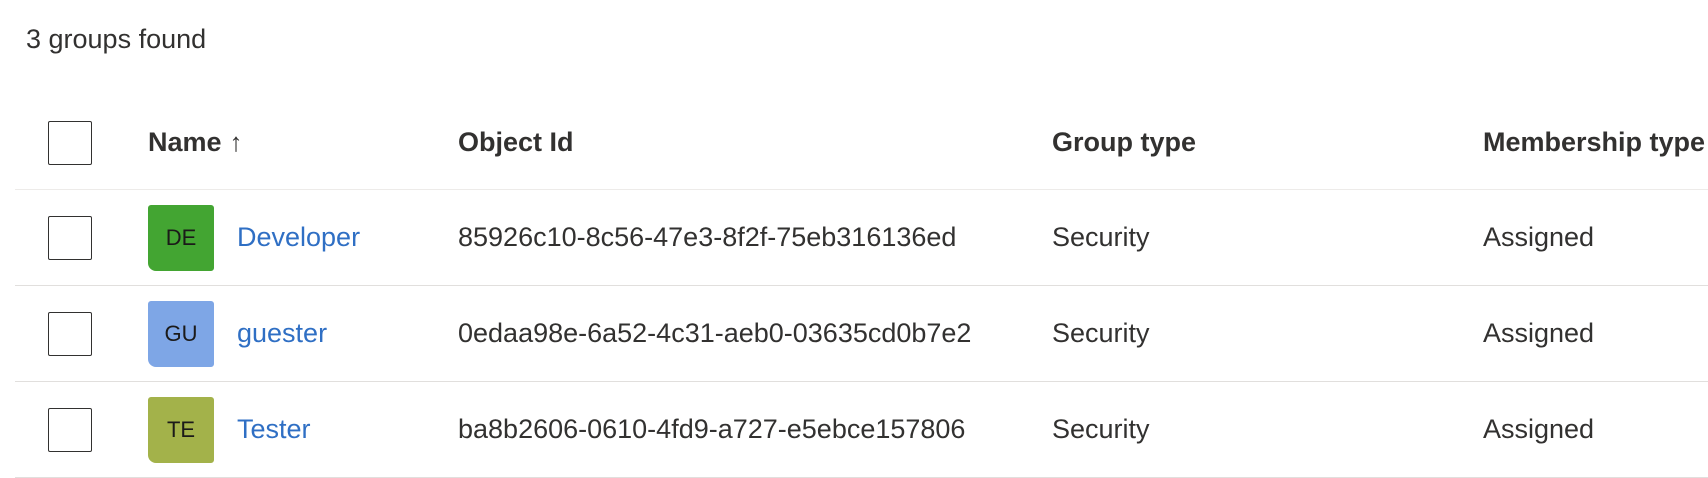 This screenshot has width=1708, height=478. What do you see at coordinates (274, 429) in the screenshot?
I see `group-name-link: Tester` at bounding box center [274, 429].